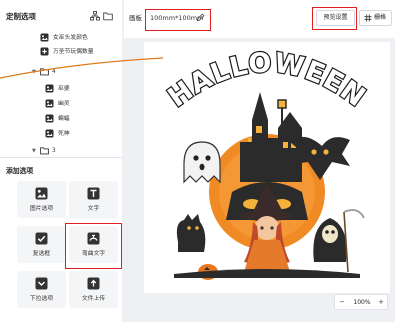  I want to click on tree-item: 幽灵, so click(61, 104).